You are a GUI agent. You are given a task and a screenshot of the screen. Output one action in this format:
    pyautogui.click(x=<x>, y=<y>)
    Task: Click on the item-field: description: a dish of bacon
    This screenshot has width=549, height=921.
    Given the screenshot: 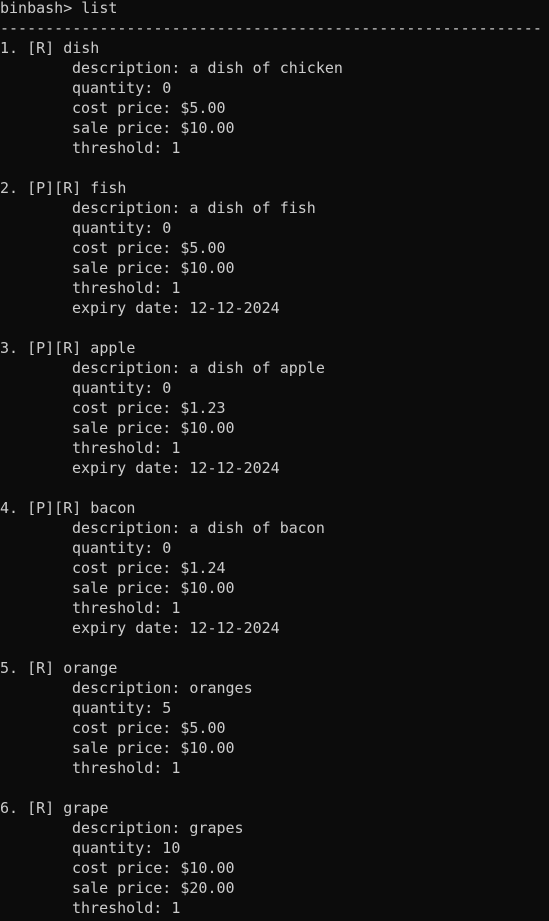 What is the action you would take?
    pyautogui.click(x=198, y=528)
    